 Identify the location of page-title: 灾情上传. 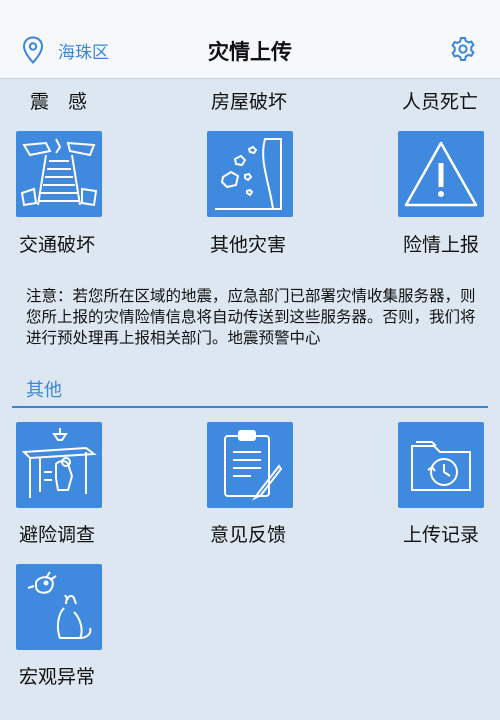
(250, 52).